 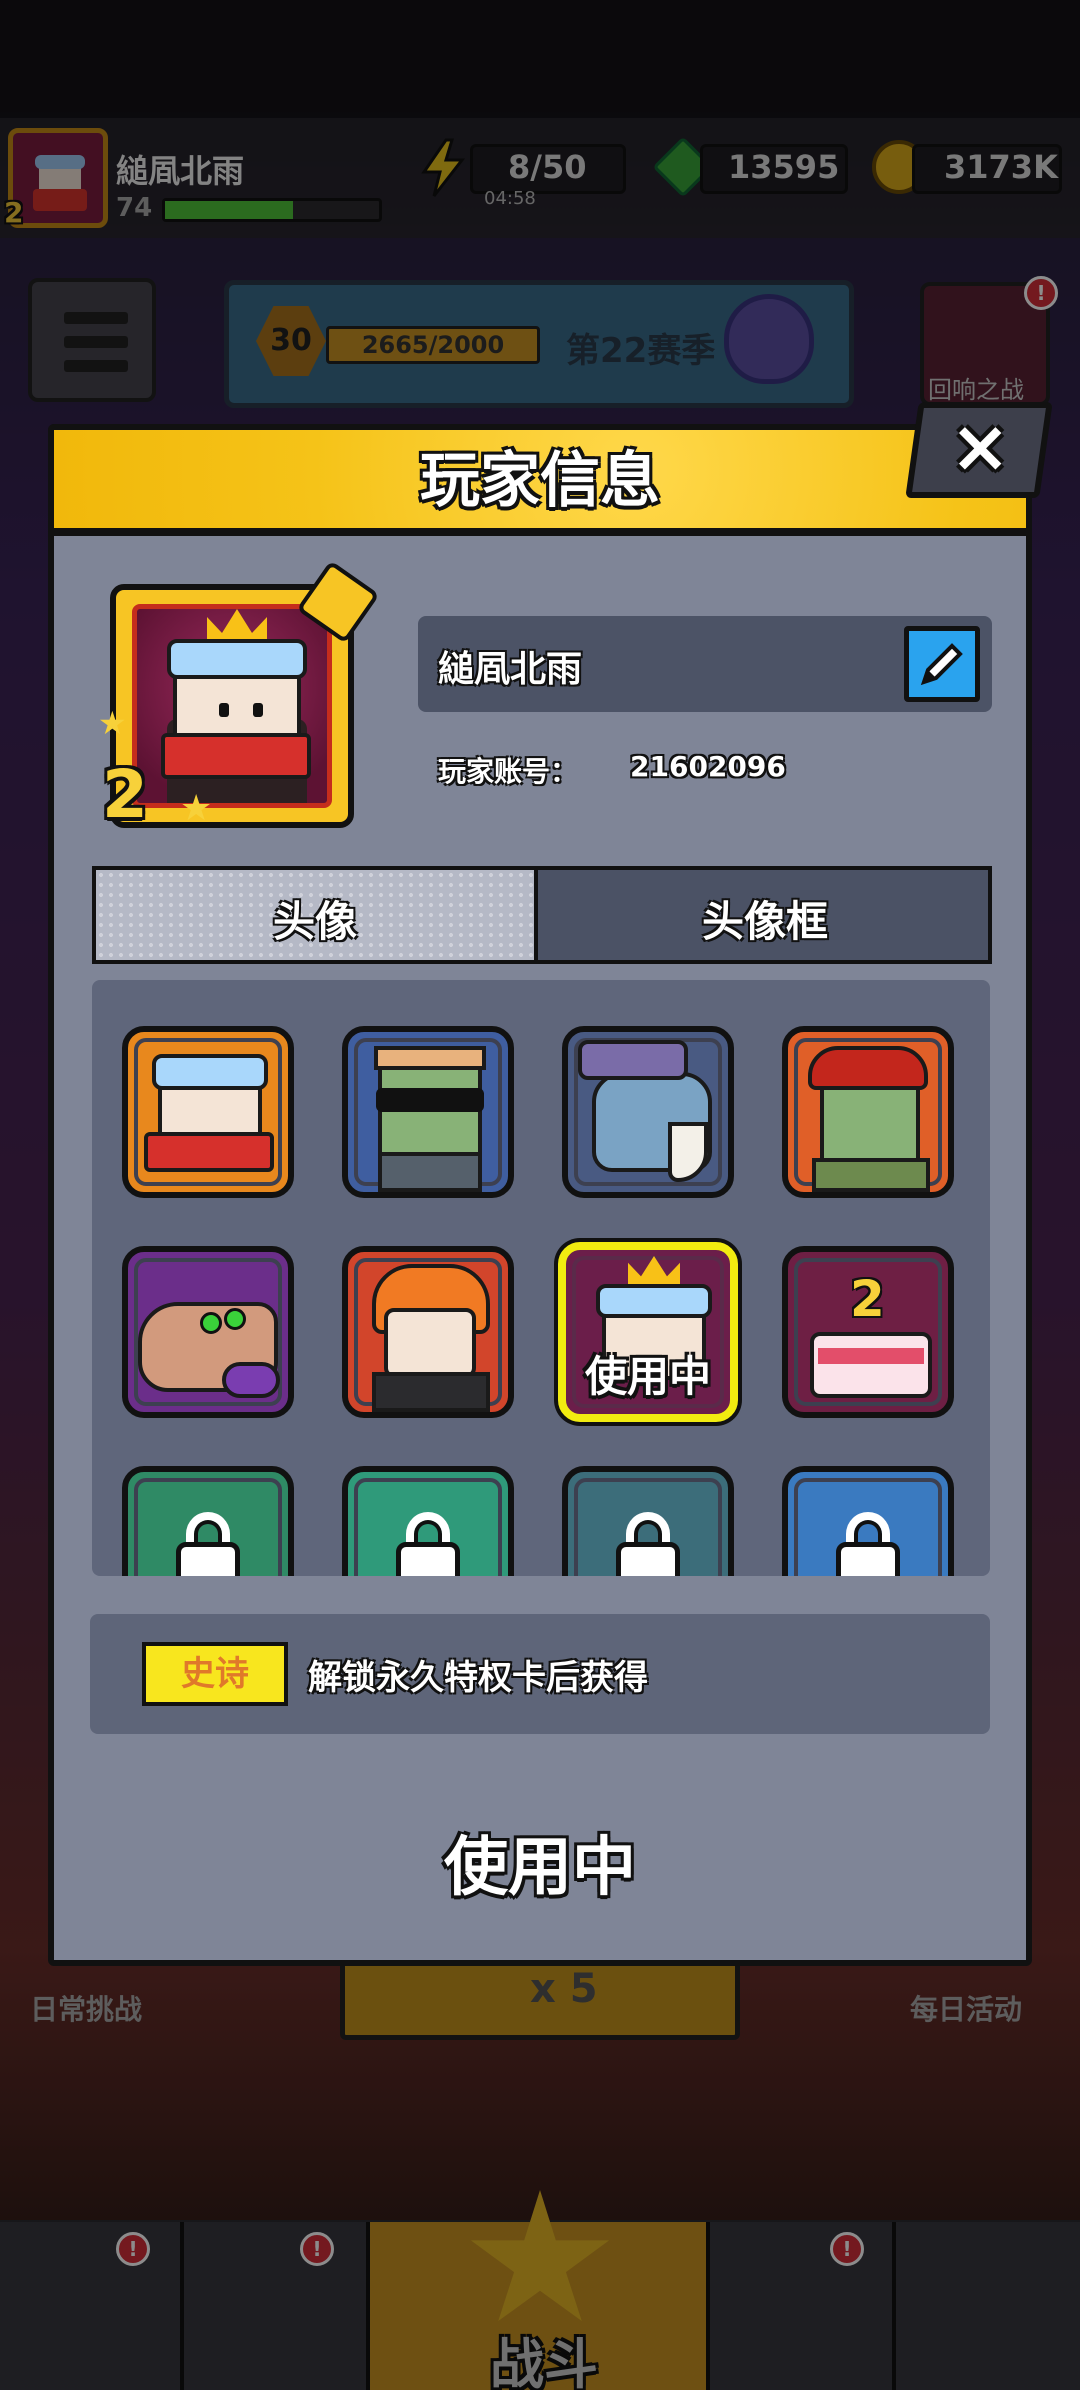 What do you see at coordinates (478, 1678) in the screenshot?
I see `unlock-description: 解锁永久特权卡后获得` at bounding box center [478, 1678].